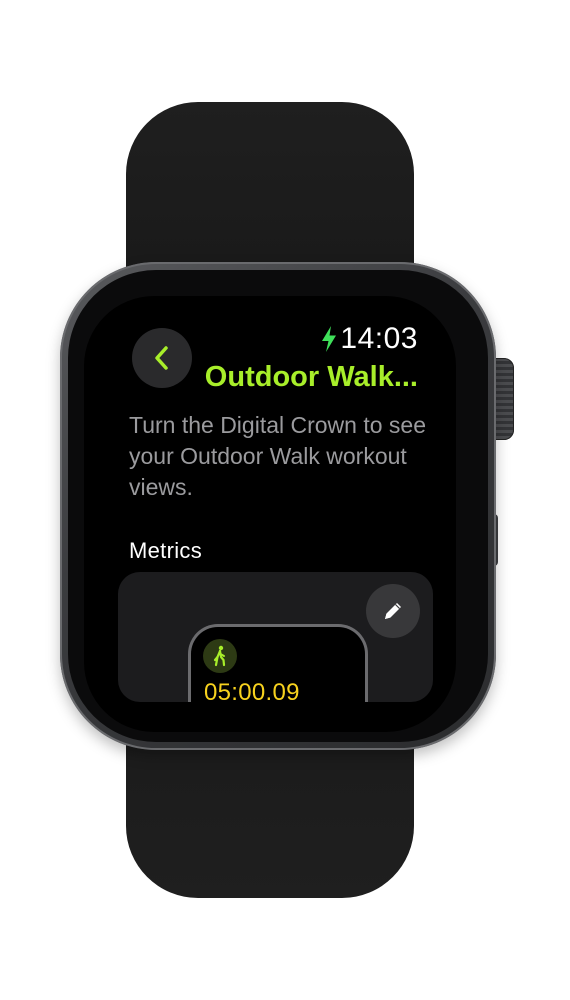 The width and height of the screenshot is (570, 1000). I want to click on clock-time: 14:03, so click(379, 338).